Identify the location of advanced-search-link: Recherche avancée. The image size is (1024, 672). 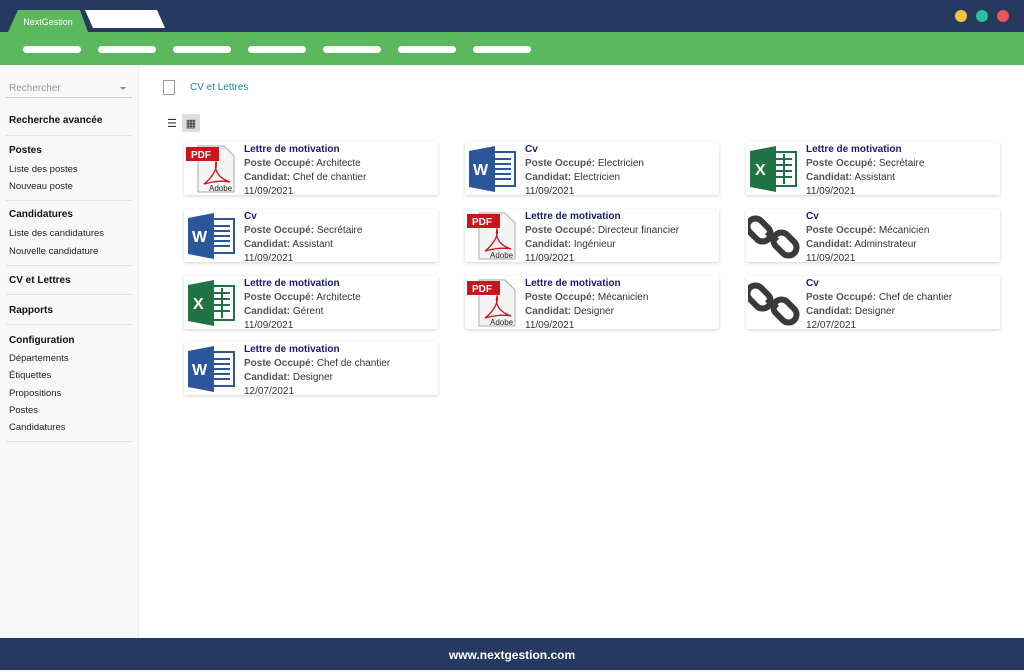
(55, 120).